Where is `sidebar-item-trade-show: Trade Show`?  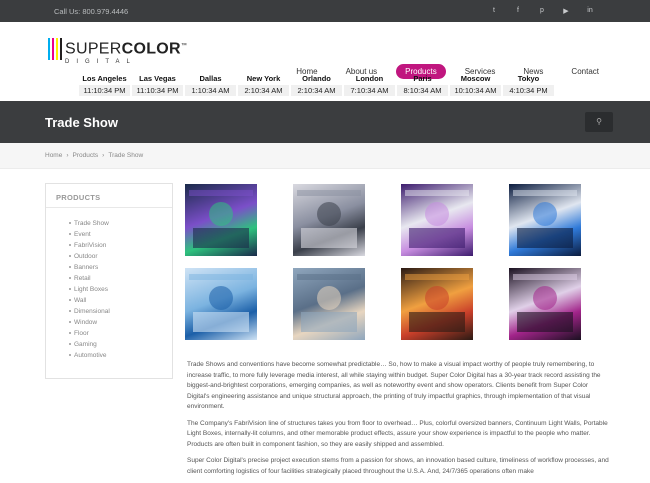
sidebar-item-trade-show: Trade Show is located at coordinates (120, 223).